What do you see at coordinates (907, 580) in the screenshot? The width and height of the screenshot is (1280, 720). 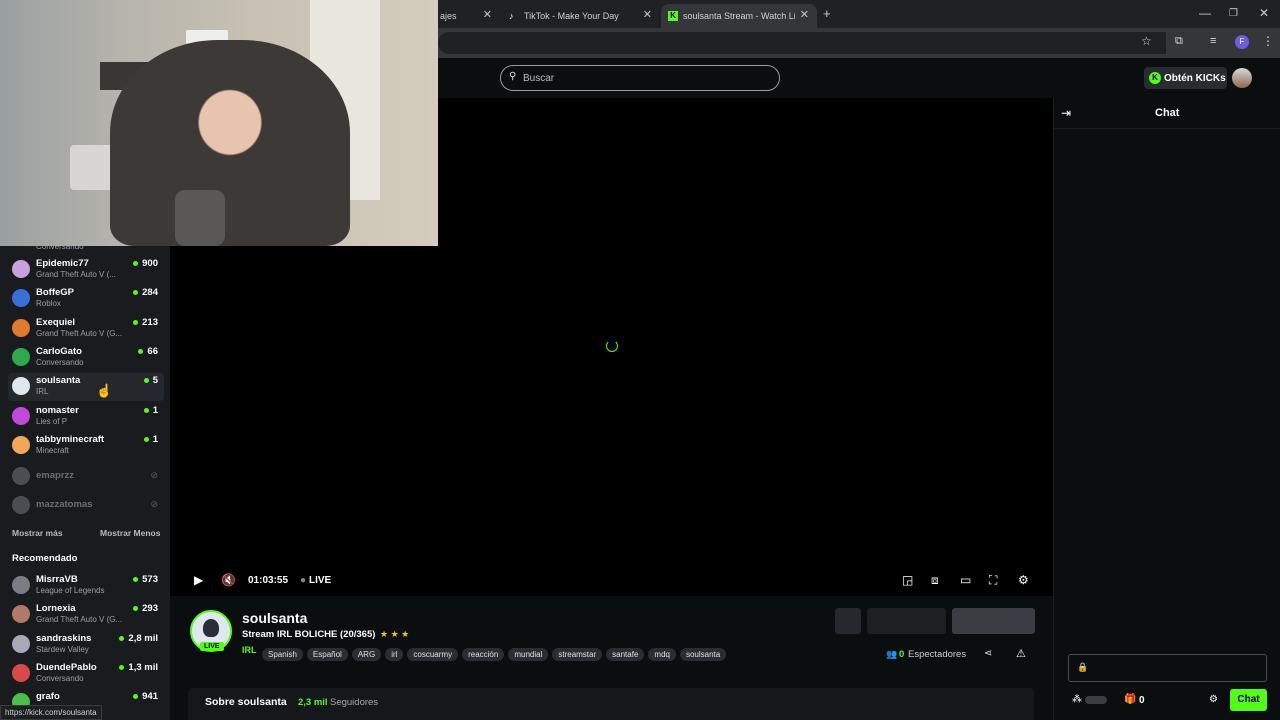 I see `mini-player-icon: ◲` at bounding box center [907, 580].